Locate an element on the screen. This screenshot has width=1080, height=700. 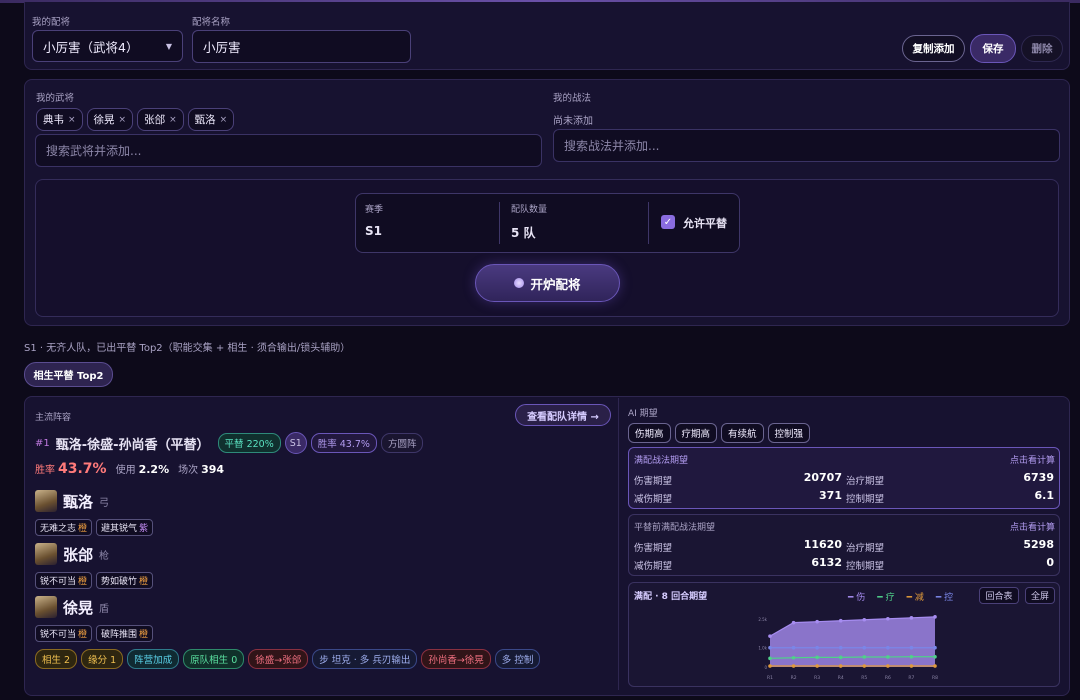
x-tick-label: R1 is located at coordinates (770, 678).